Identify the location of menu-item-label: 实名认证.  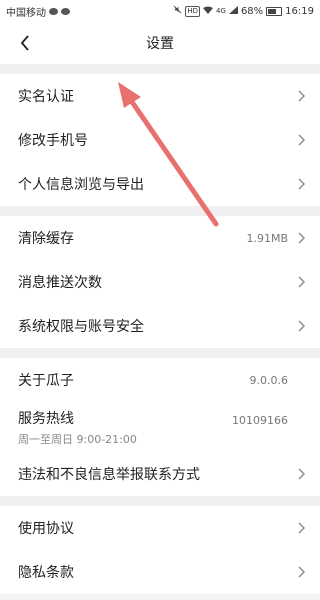
(46, 97).